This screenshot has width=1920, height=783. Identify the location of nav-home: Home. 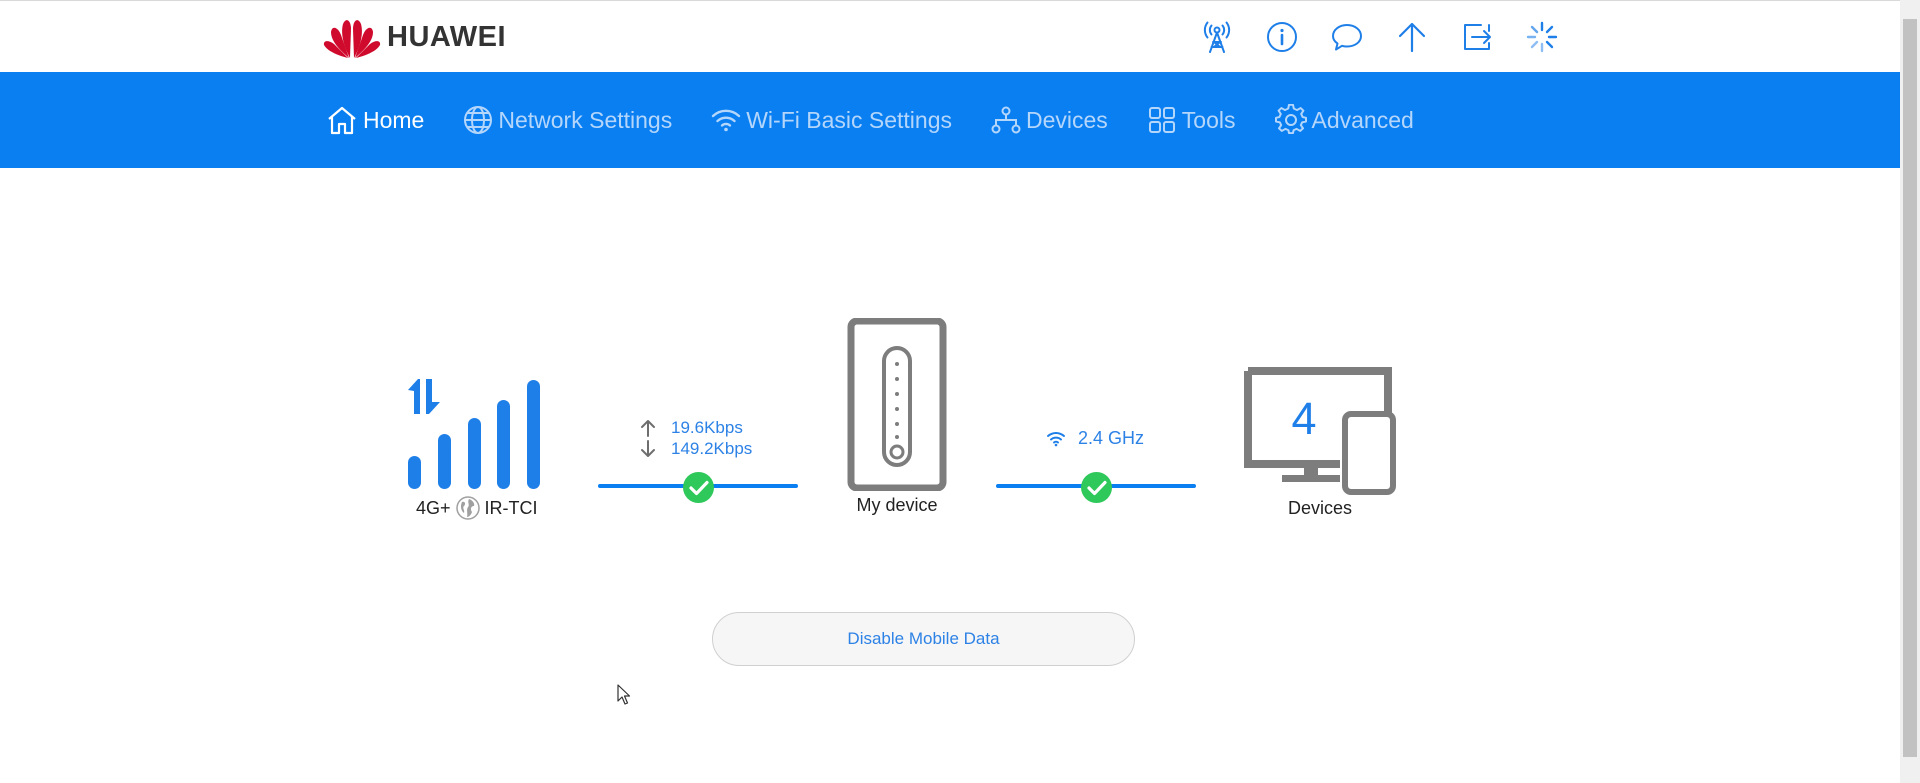
(375, 120).